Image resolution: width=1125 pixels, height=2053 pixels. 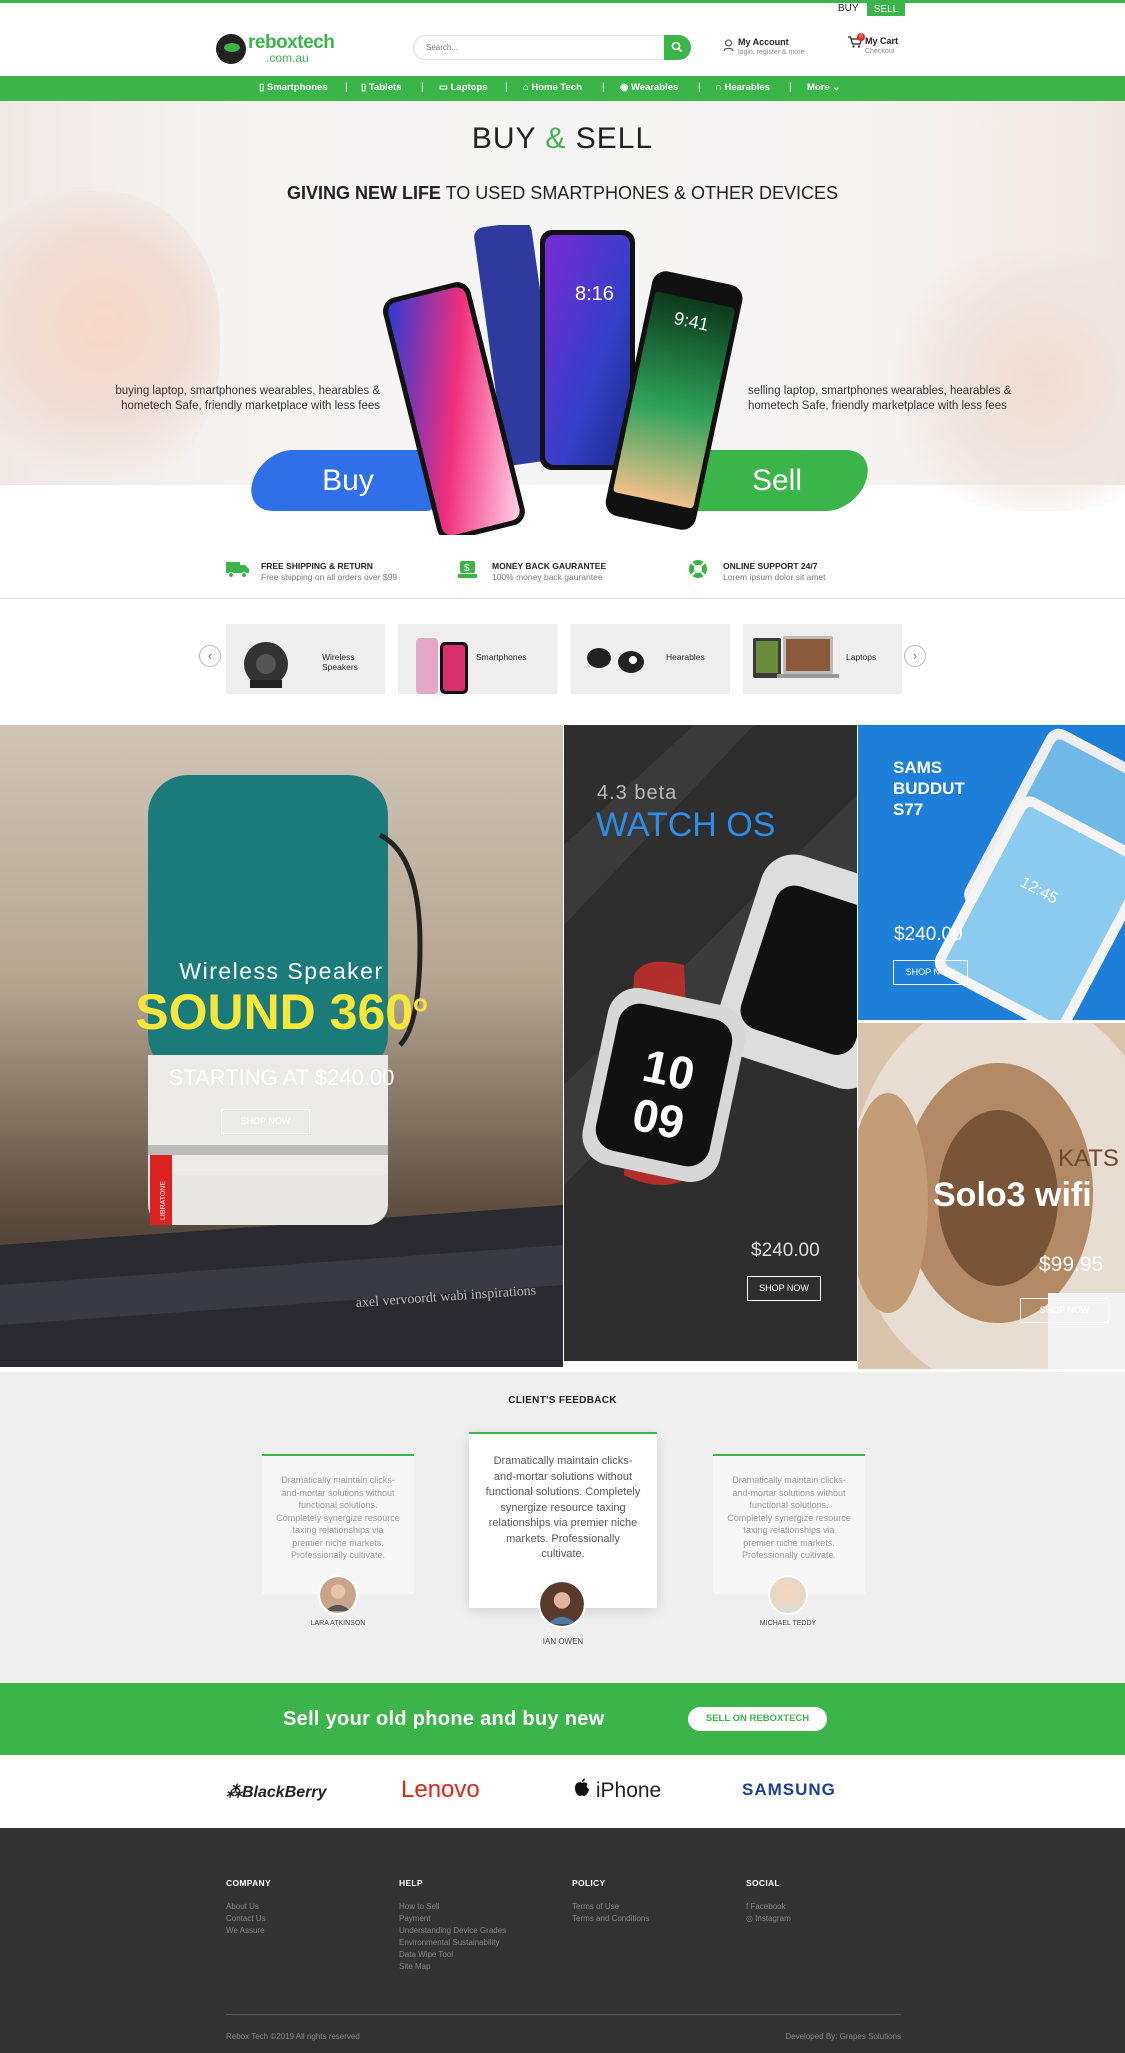 What do you see at coordinates (617, 1790) in the screenshot?
I see `brand-iphone: iPhone` at bounding box center [617, 1790].